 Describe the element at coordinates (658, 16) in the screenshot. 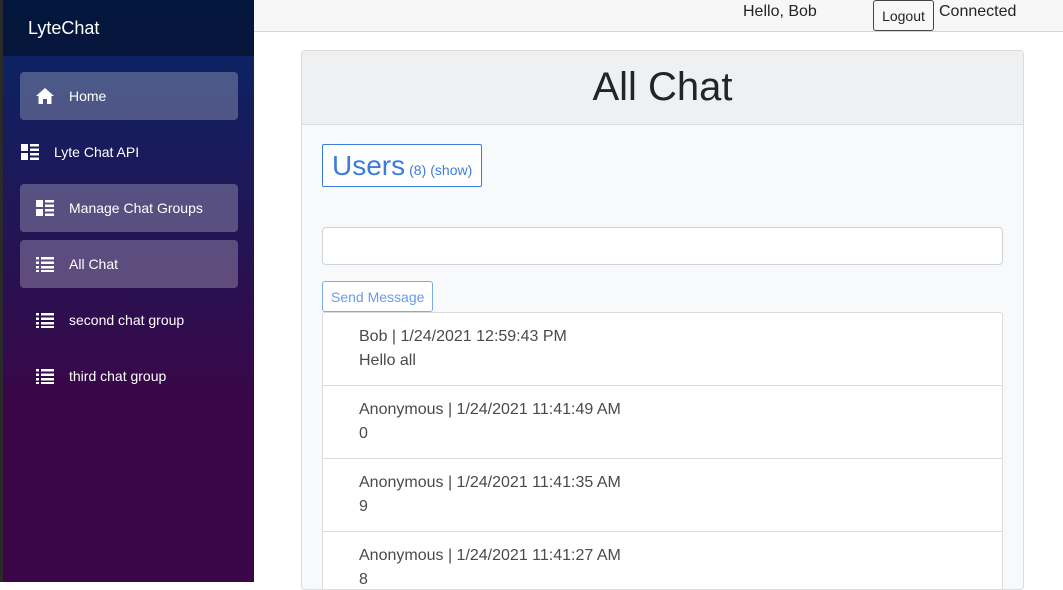

I see `top-bar: Hello, Bob Logout Connected` at that location.